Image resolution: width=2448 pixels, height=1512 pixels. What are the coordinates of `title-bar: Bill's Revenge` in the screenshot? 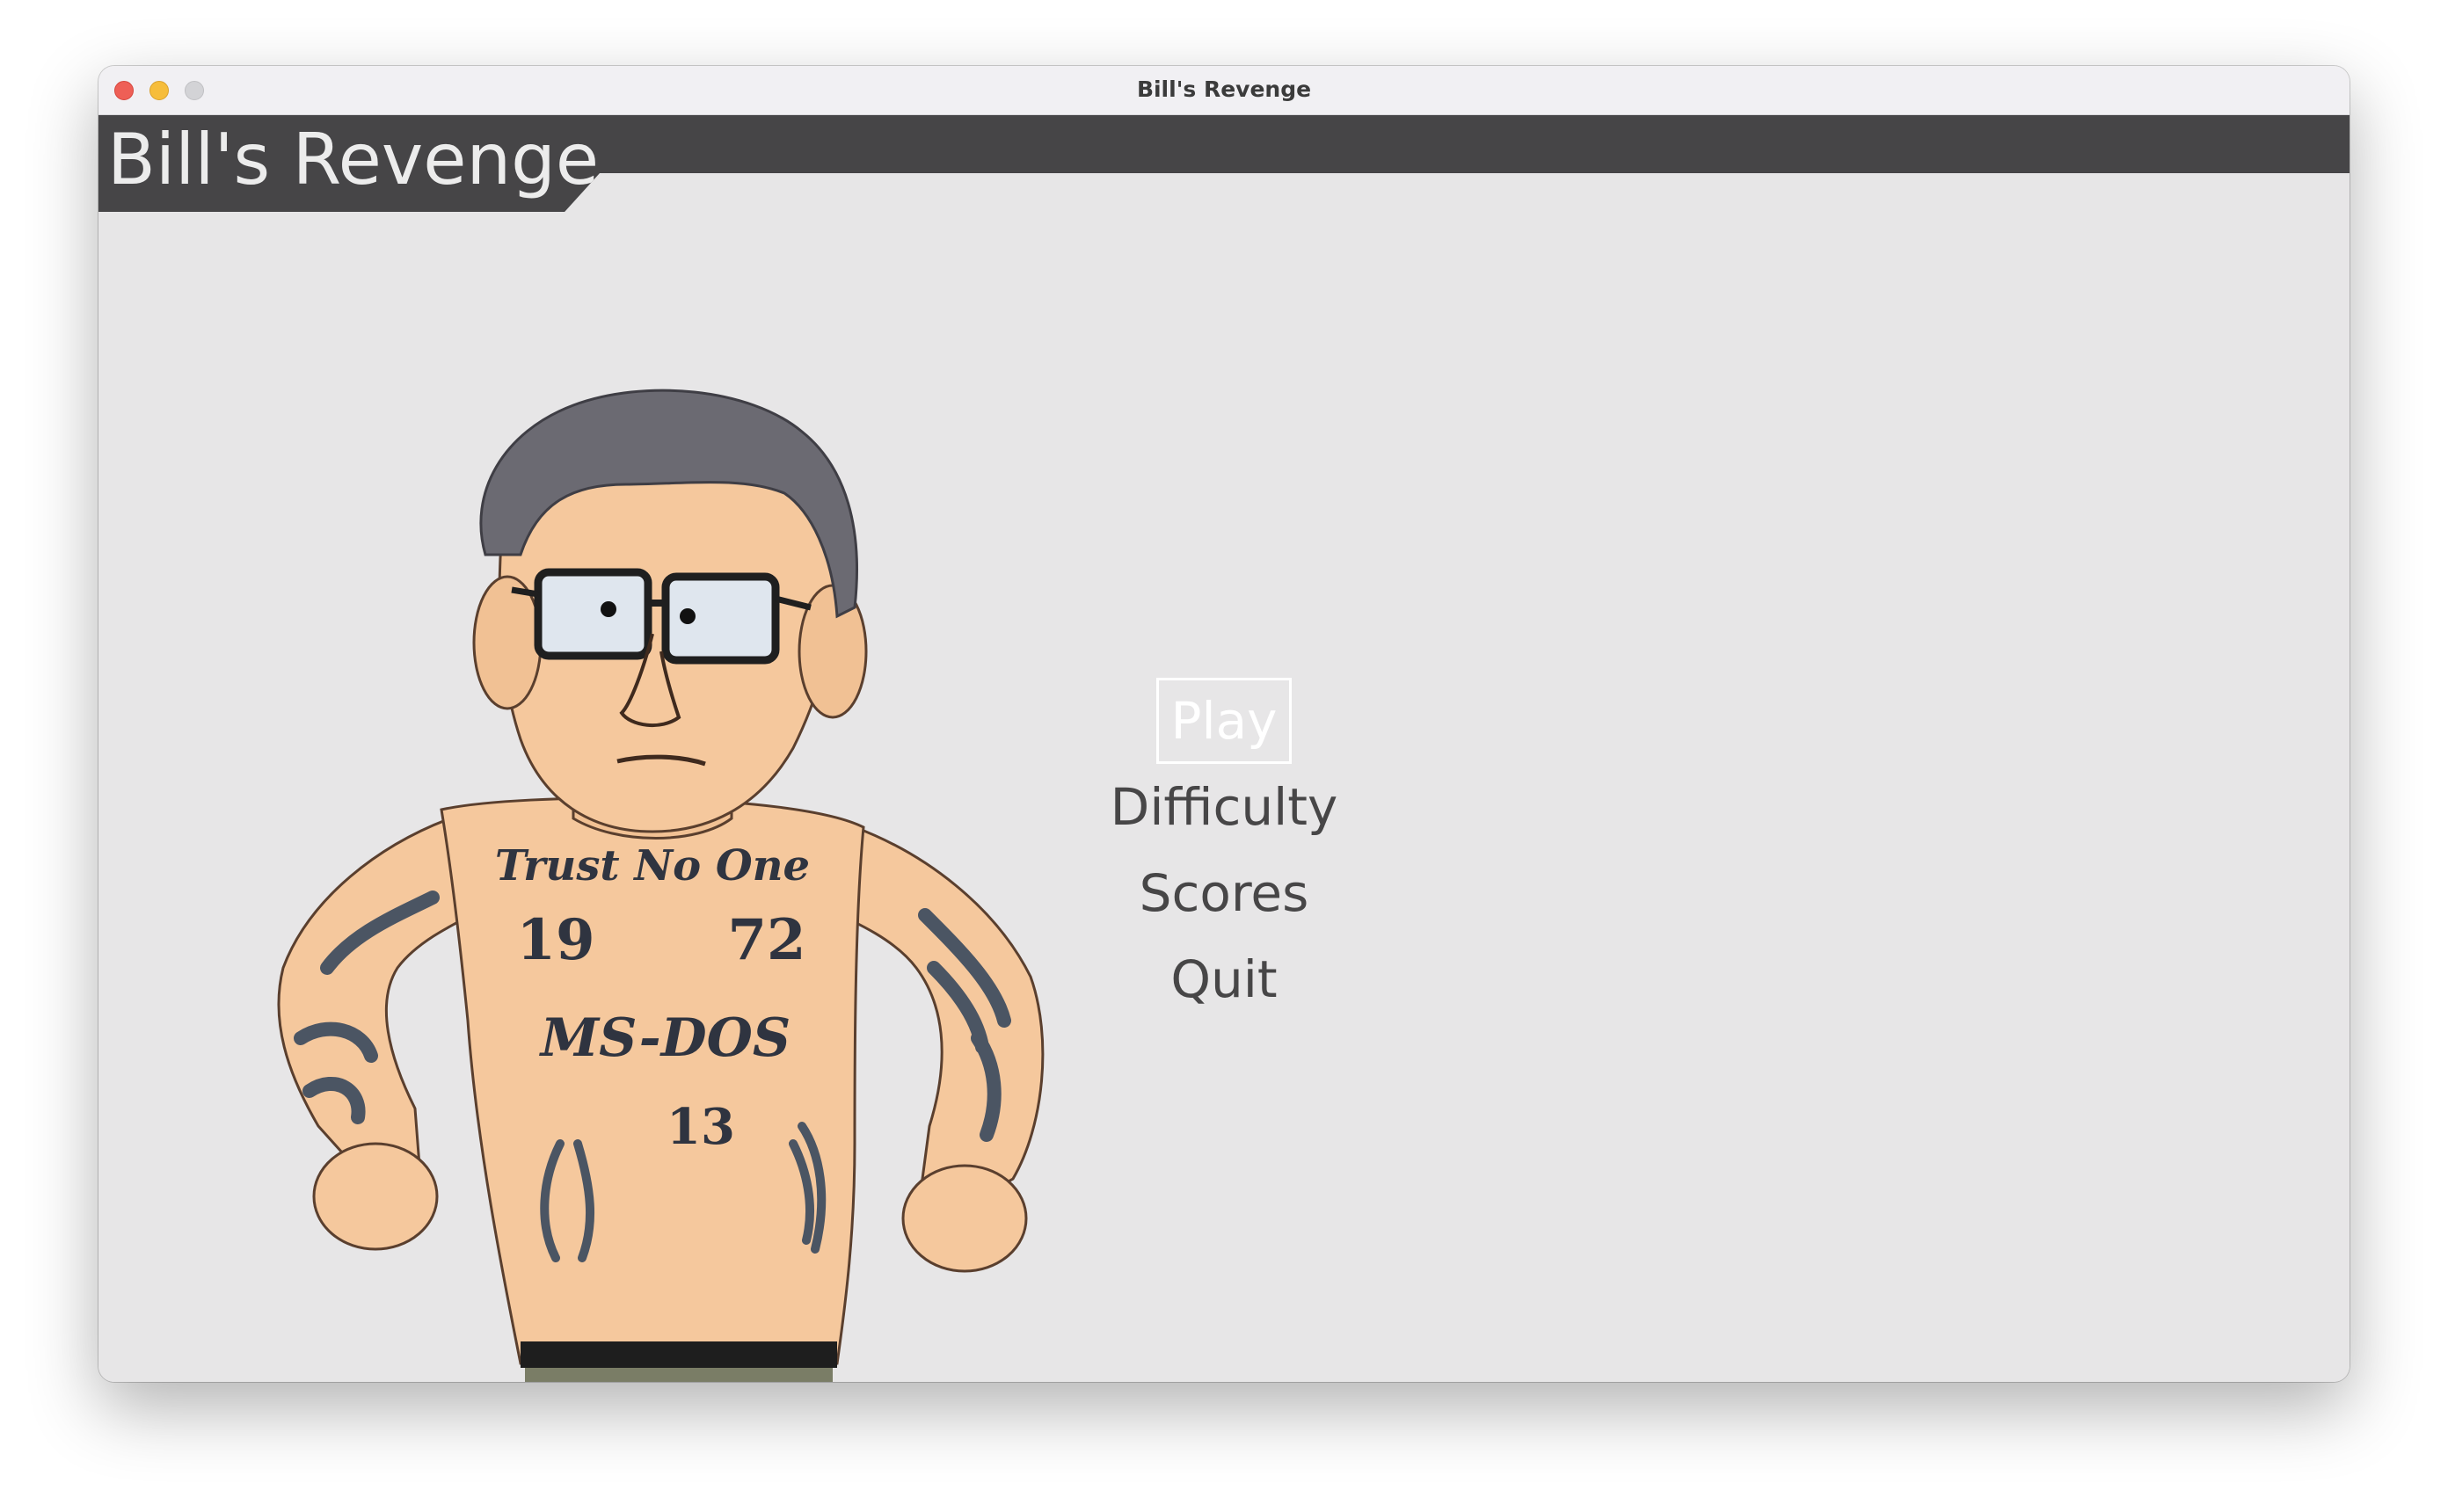 It's located at (1224, 91).